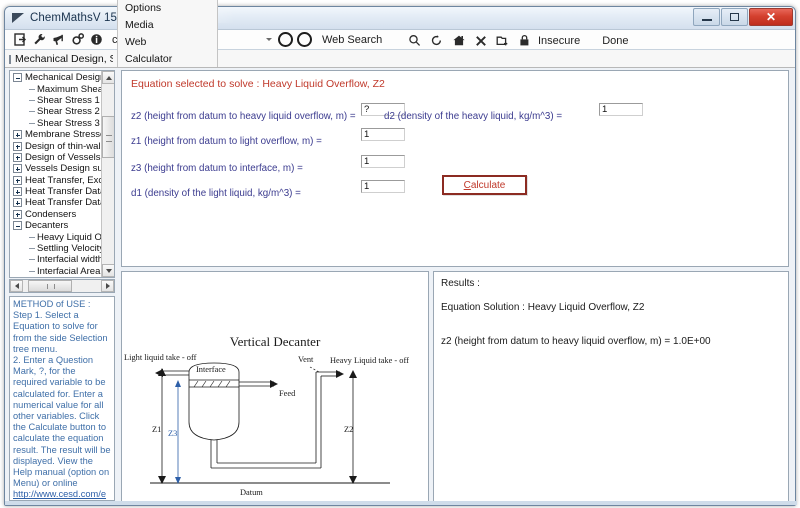  What do you see at coordinates (502, 40) in the screenshot?
I see `new-folder-icon` at bounding box center [502, 40].